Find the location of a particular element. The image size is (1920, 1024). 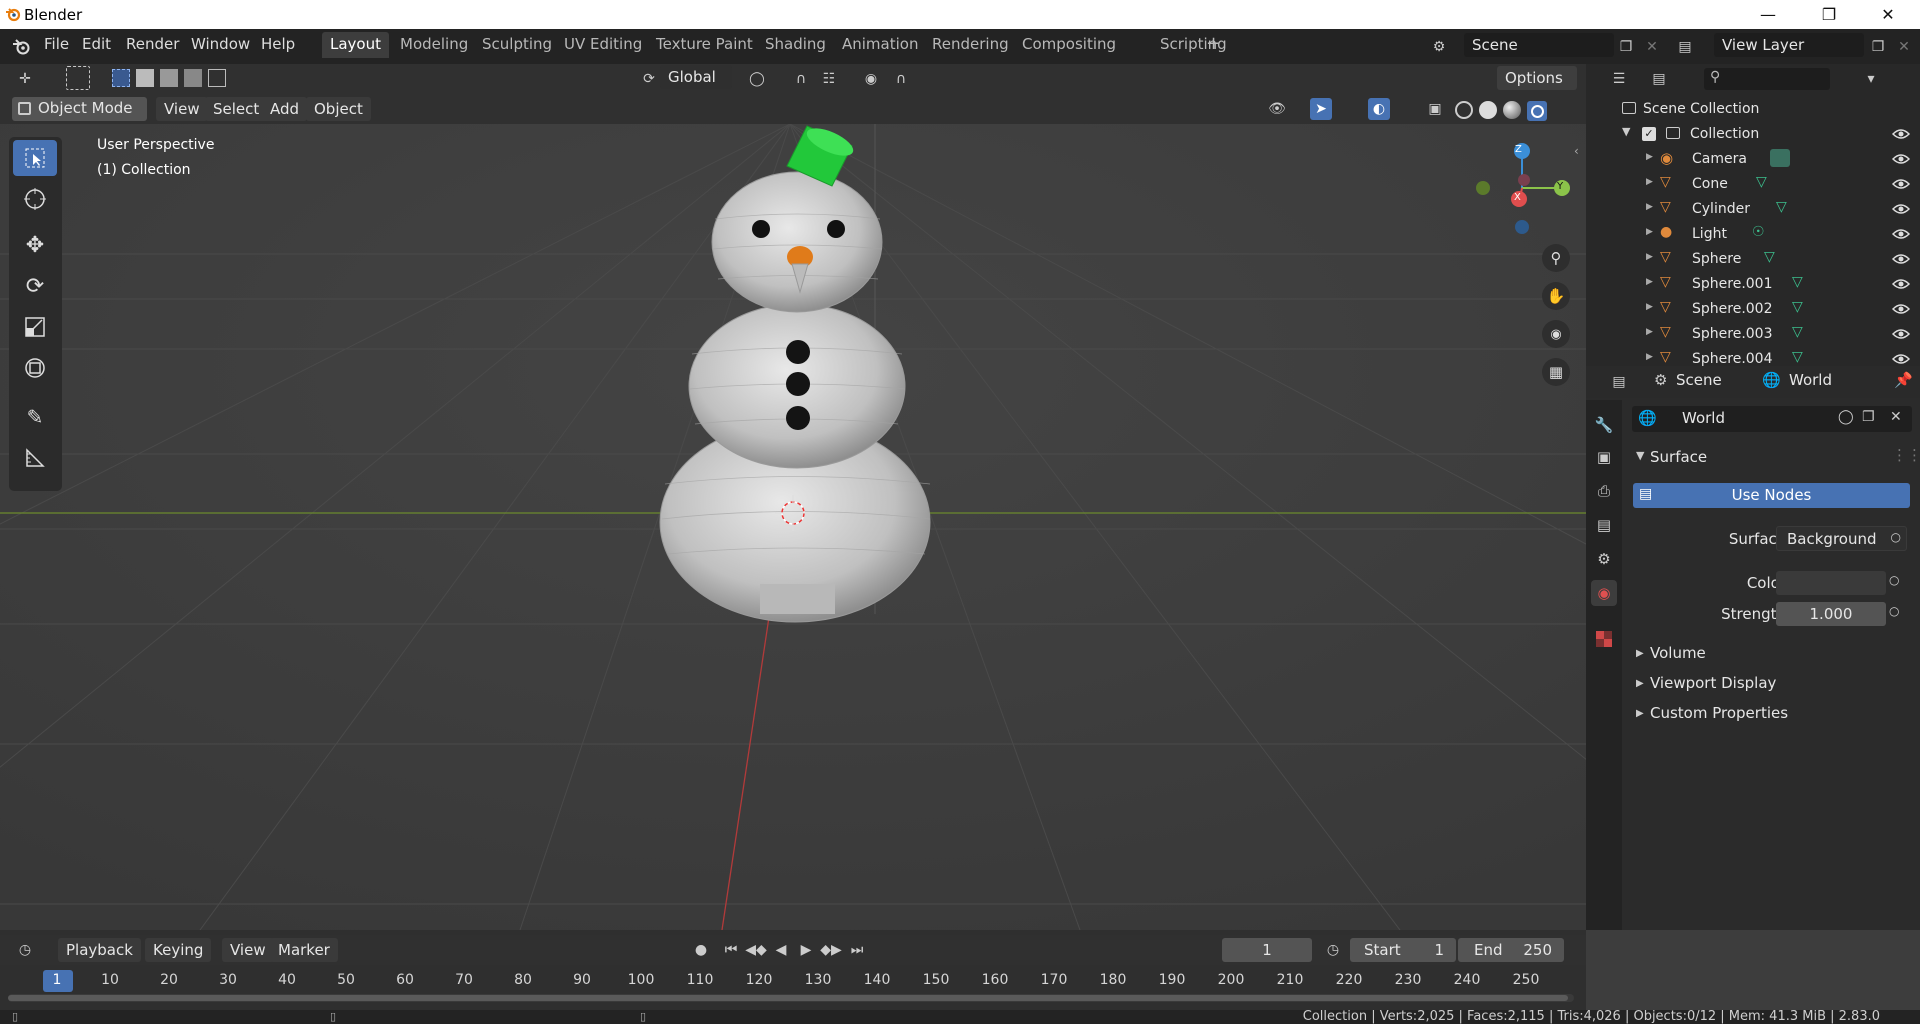

rendered-shading-icon is located at coordinates (1537, 111).